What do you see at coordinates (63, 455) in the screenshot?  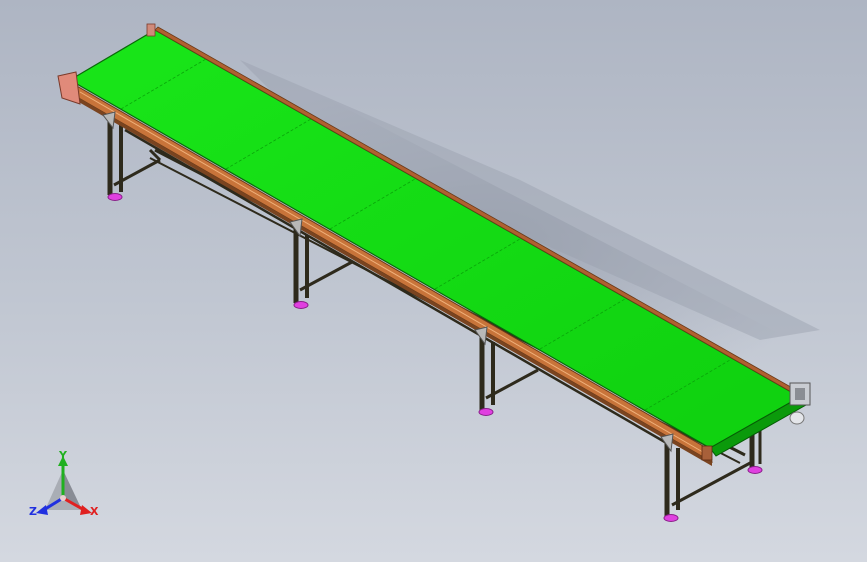 I see `triad-y-label: Y` at bounding box center [63, 455].